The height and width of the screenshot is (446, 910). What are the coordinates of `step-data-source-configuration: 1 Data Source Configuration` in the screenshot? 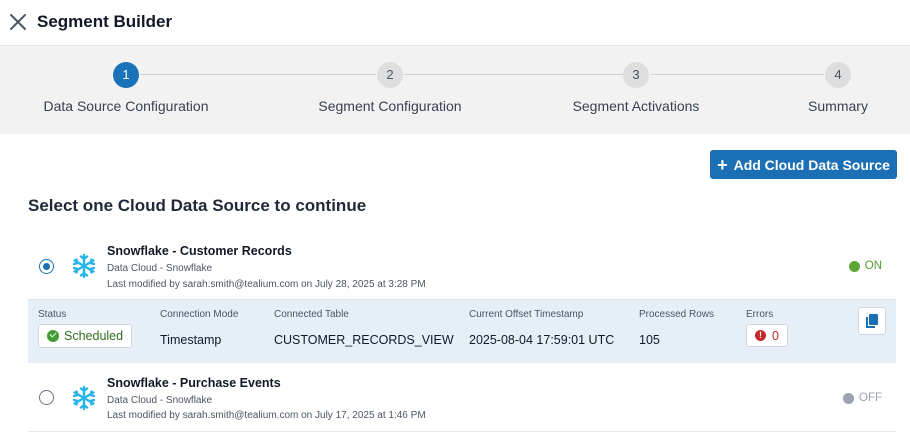 It's located at (126, 88).